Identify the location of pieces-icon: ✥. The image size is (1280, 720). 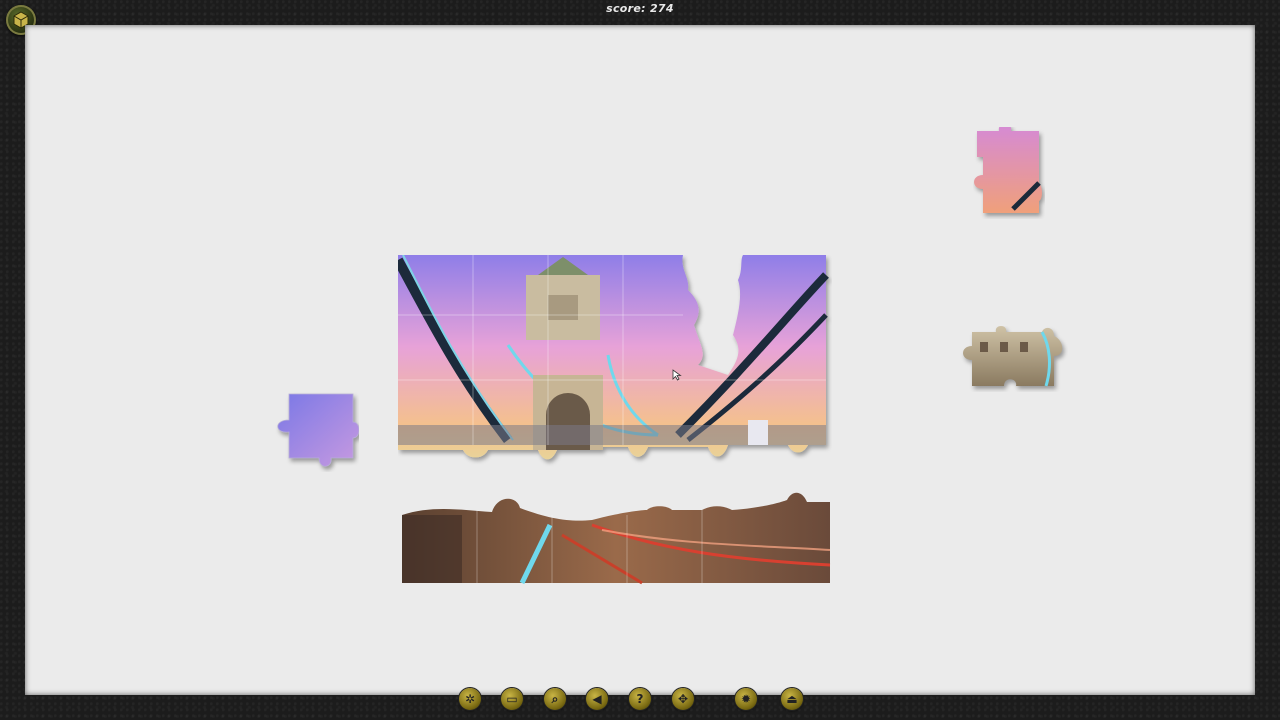
(683, 699).